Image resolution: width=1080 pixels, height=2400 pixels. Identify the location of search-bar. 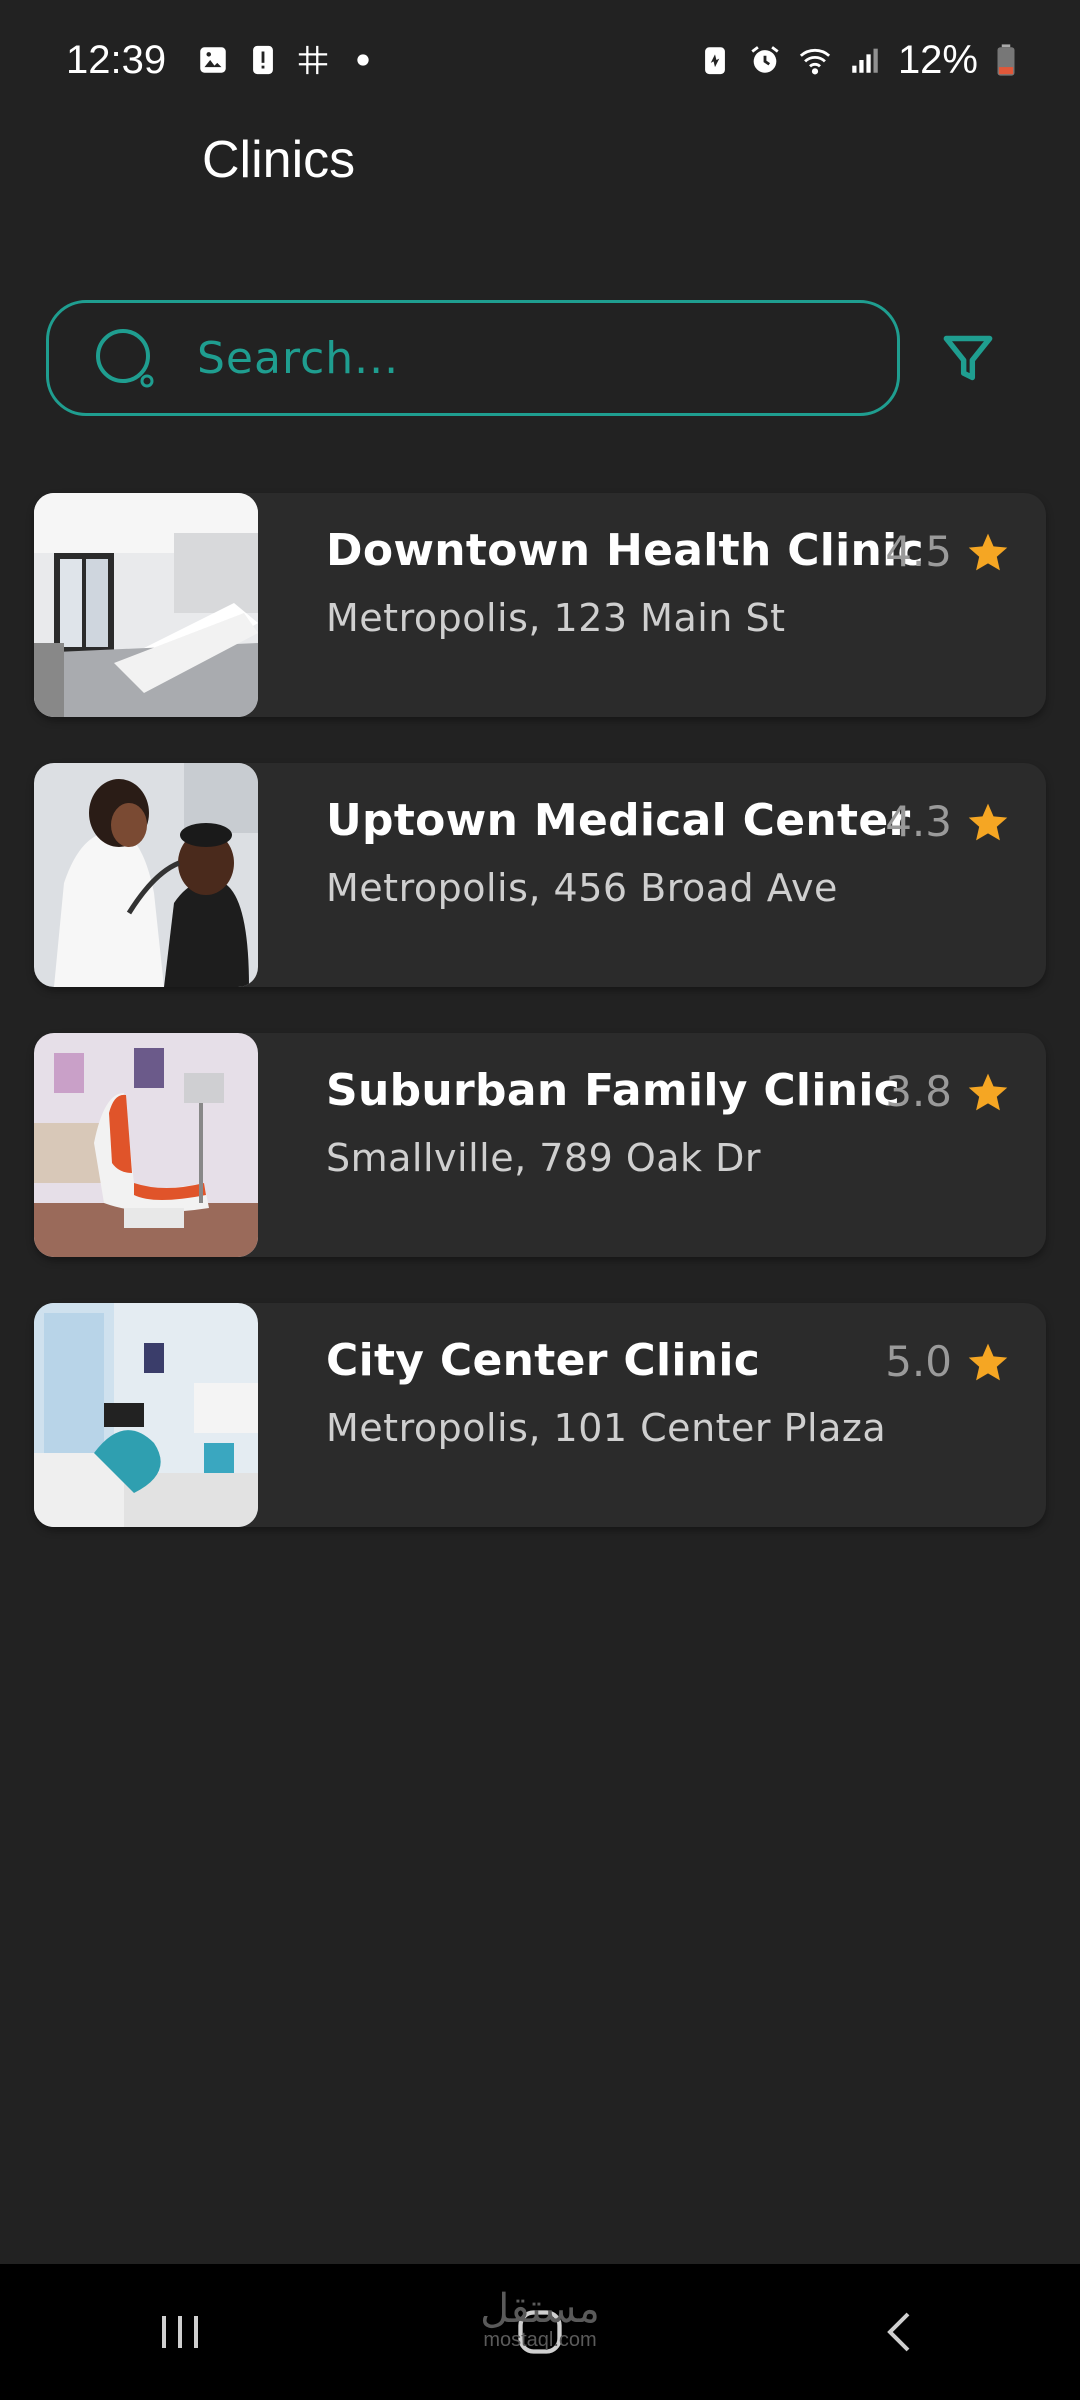
(473, 358).